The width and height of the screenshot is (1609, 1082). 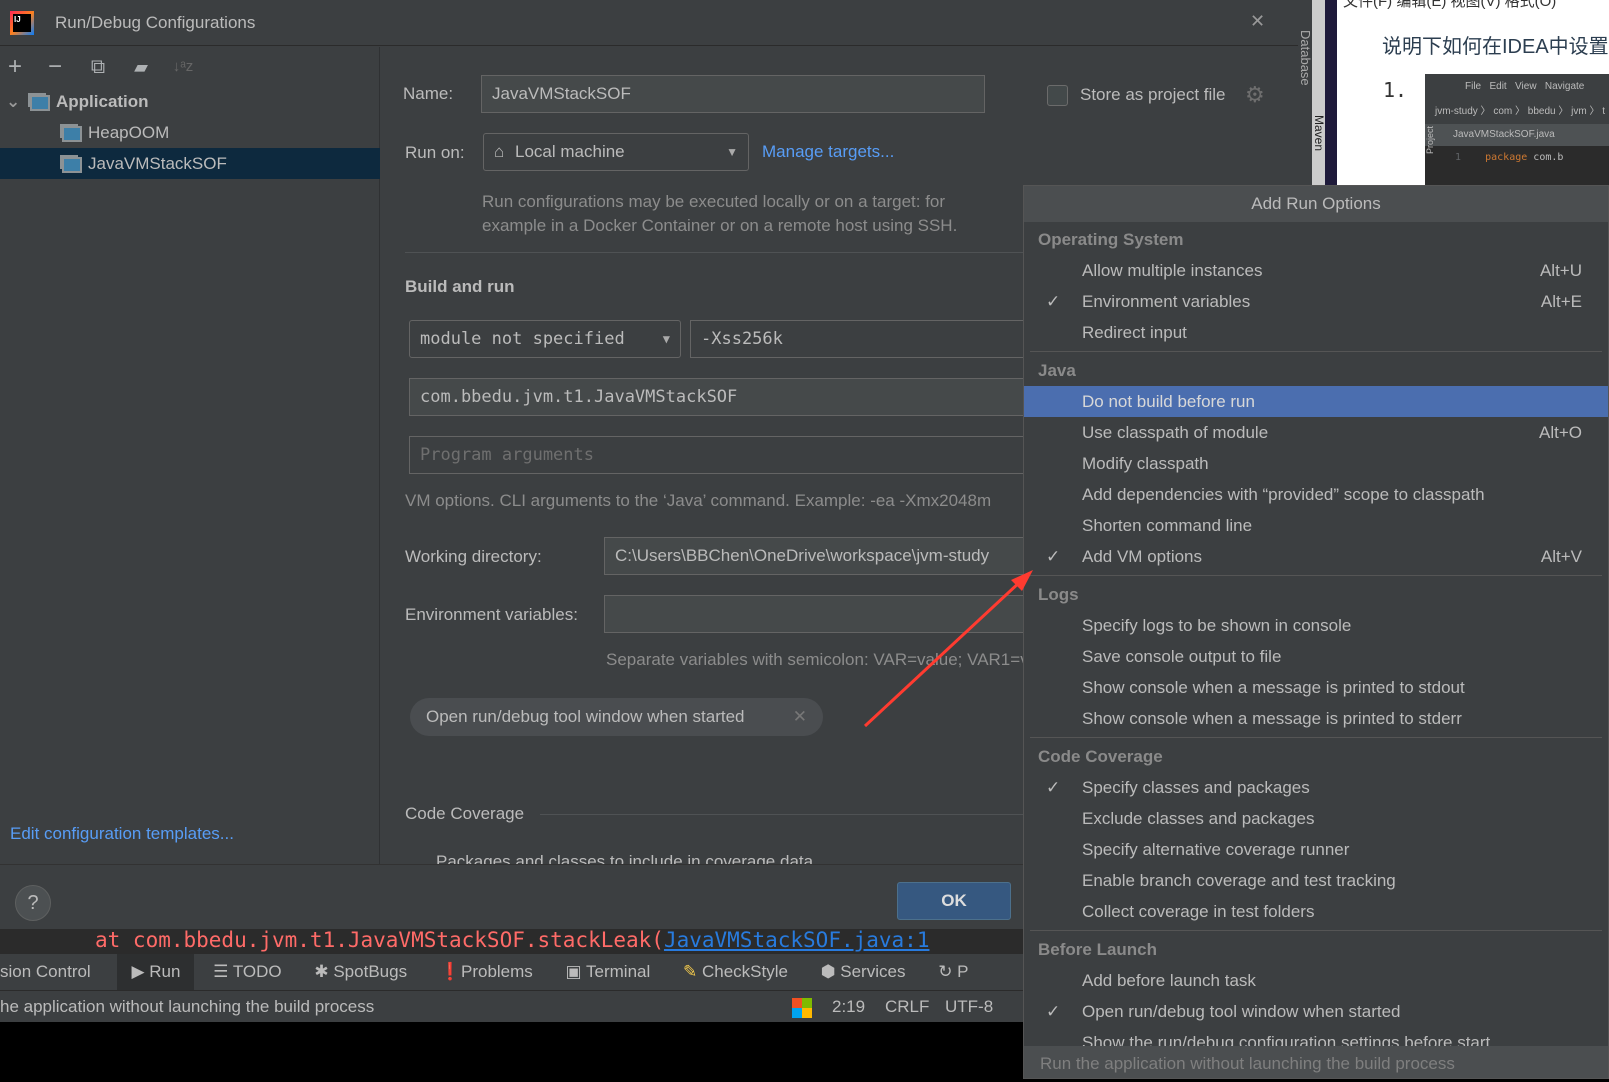 What do you see at coordinates (943, 653) in the screenshot?
I see `arrow-shaft` at bounding box center [943, 653].